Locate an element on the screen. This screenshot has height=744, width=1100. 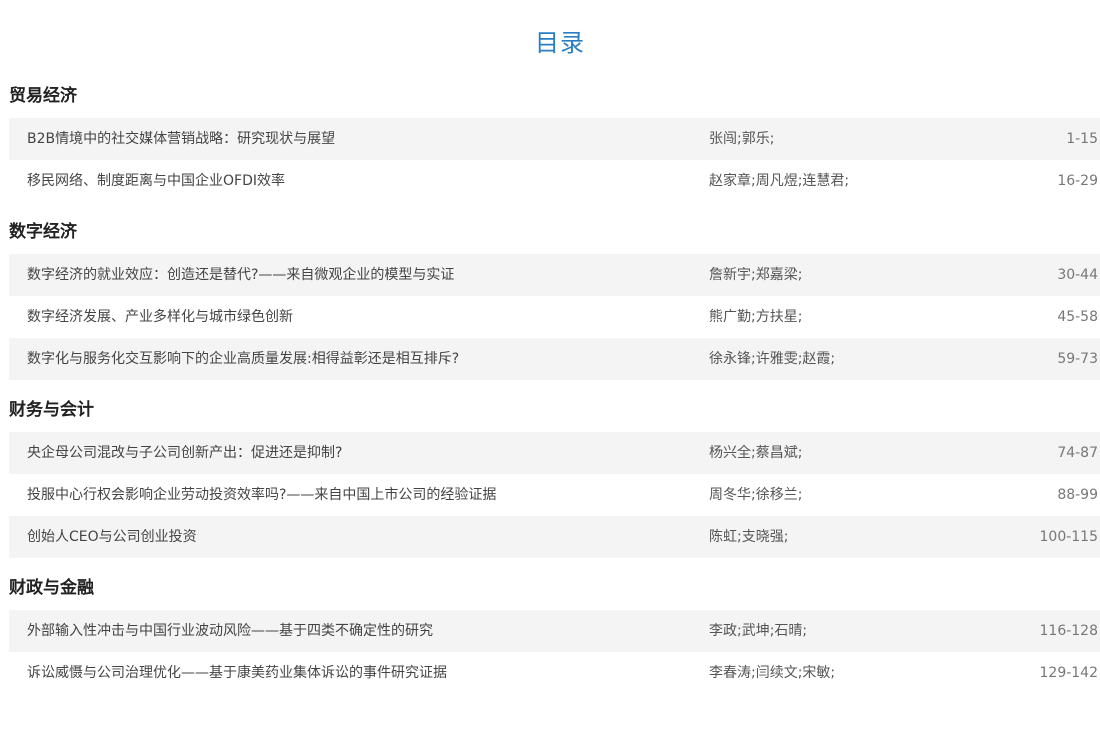
article-row: B2B情境中的社交媒体营销战略：研究现状与展望 张闯;郭乐; 1-15 is located at coordinates (554, 139).